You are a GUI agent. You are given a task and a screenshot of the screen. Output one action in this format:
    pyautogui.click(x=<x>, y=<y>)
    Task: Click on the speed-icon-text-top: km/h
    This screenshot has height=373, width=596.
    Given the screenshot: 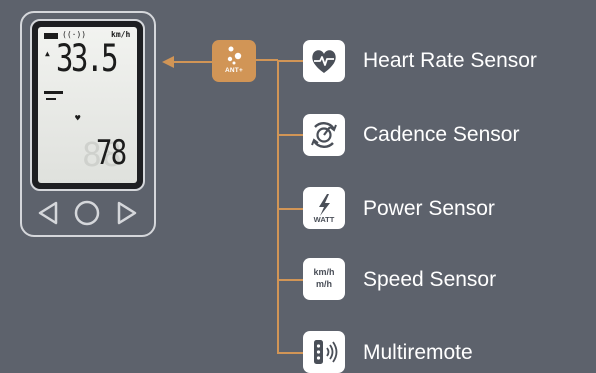 What is the action you would take?
    pyautogui.click(x=324, y=272)
    